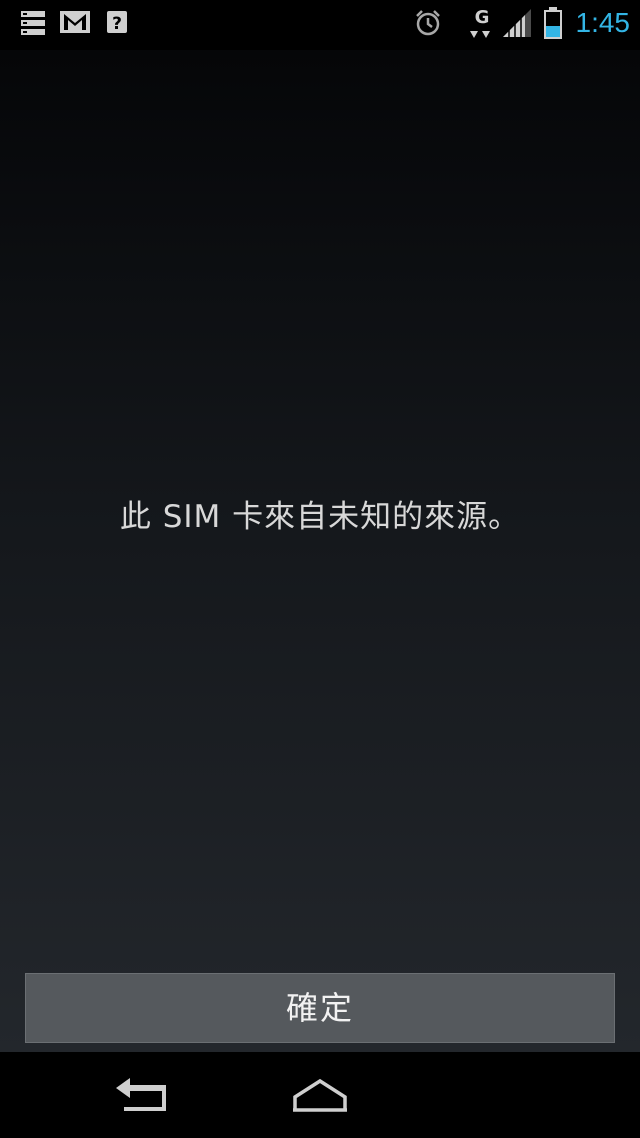  I want to click on sim-message: 此 SIM 卡來自未知的來源。, so click(320, 517).